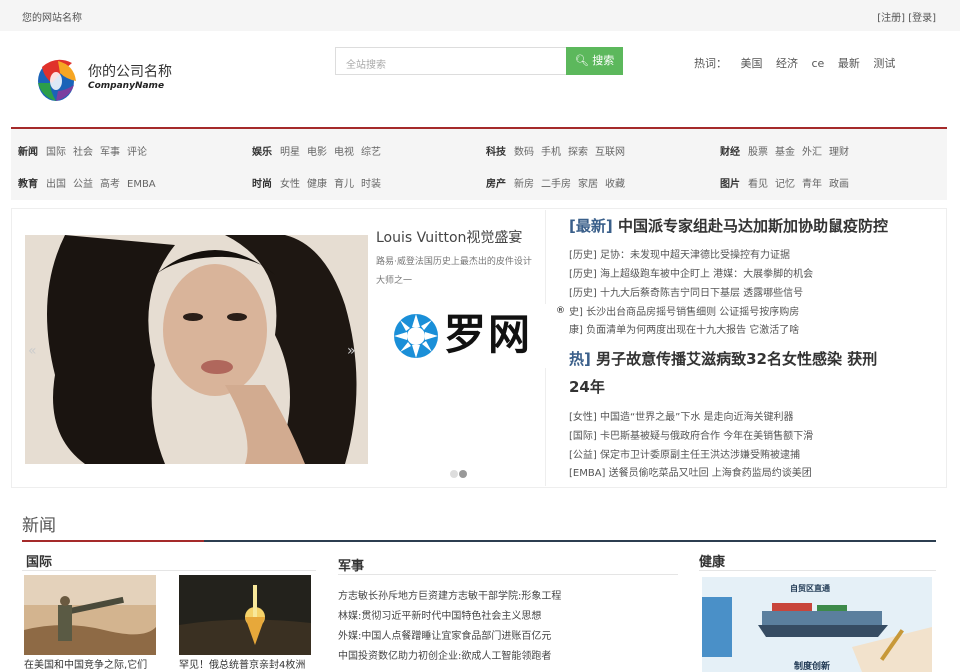  Describe the element at coordinates (524, 152) in the screenshot. I see `category-link: 数码` at that location.